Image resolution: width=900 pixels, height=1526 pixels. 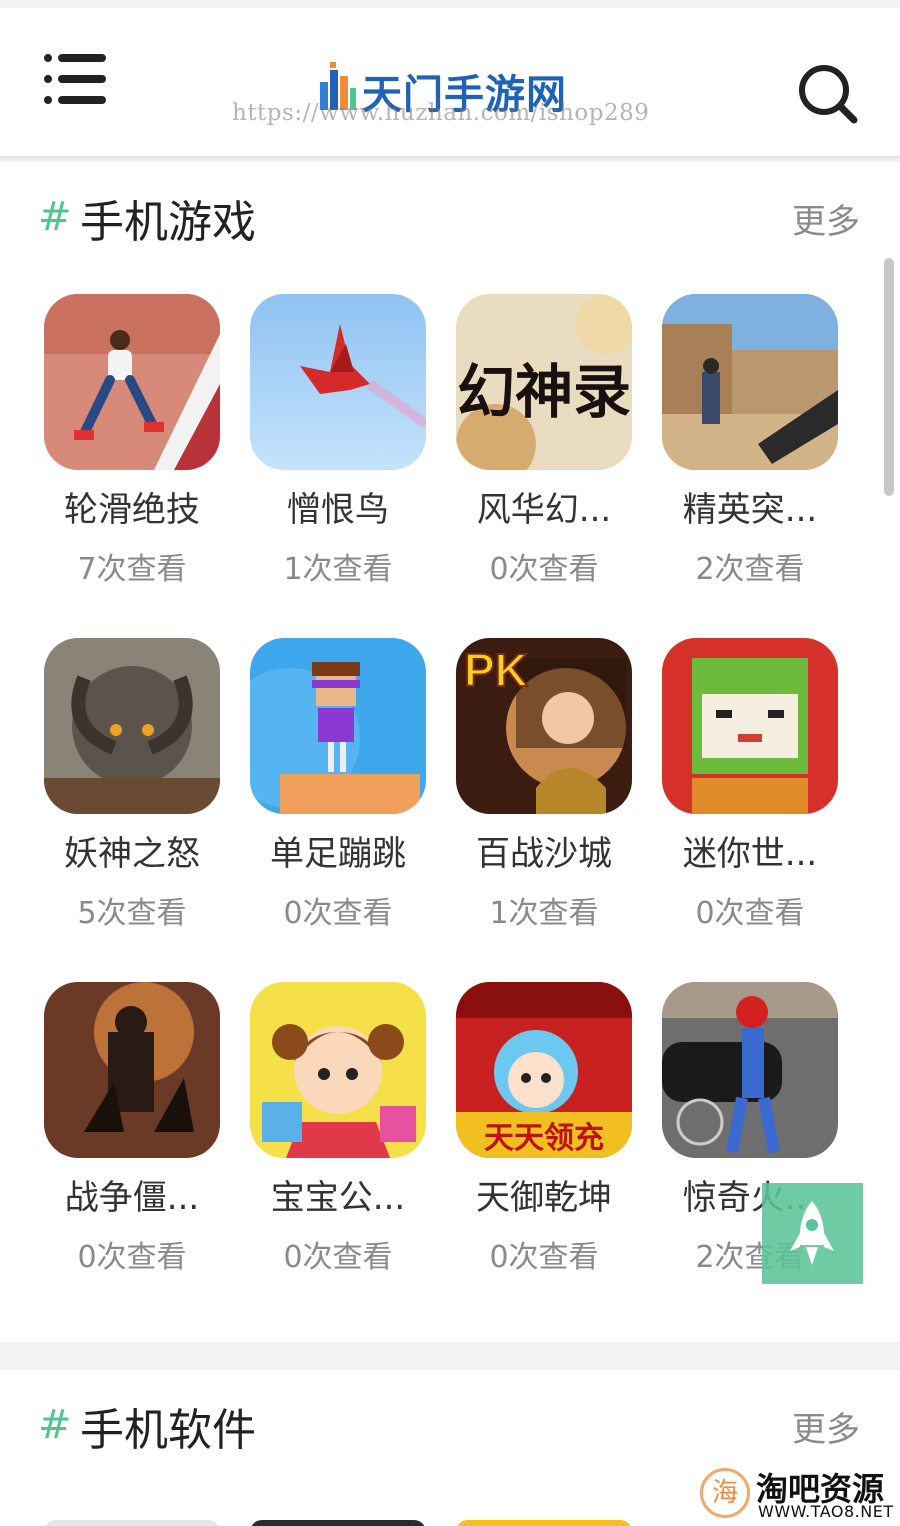 I want to click on menu-icon, so click(x=75, y=79).